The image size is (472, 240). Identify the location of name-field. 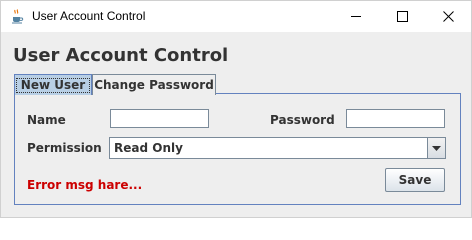
(159, 118).